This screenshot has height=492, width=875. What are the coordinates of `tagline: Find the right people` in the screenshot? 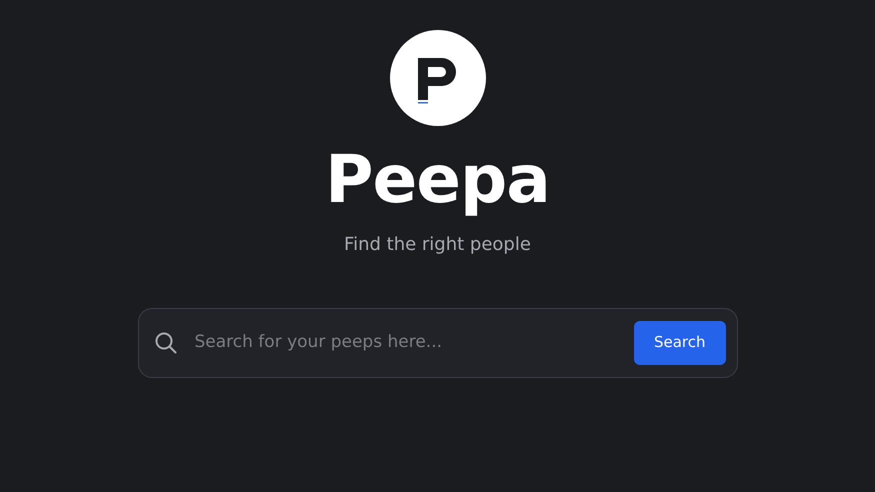 It's located at (437, 244).